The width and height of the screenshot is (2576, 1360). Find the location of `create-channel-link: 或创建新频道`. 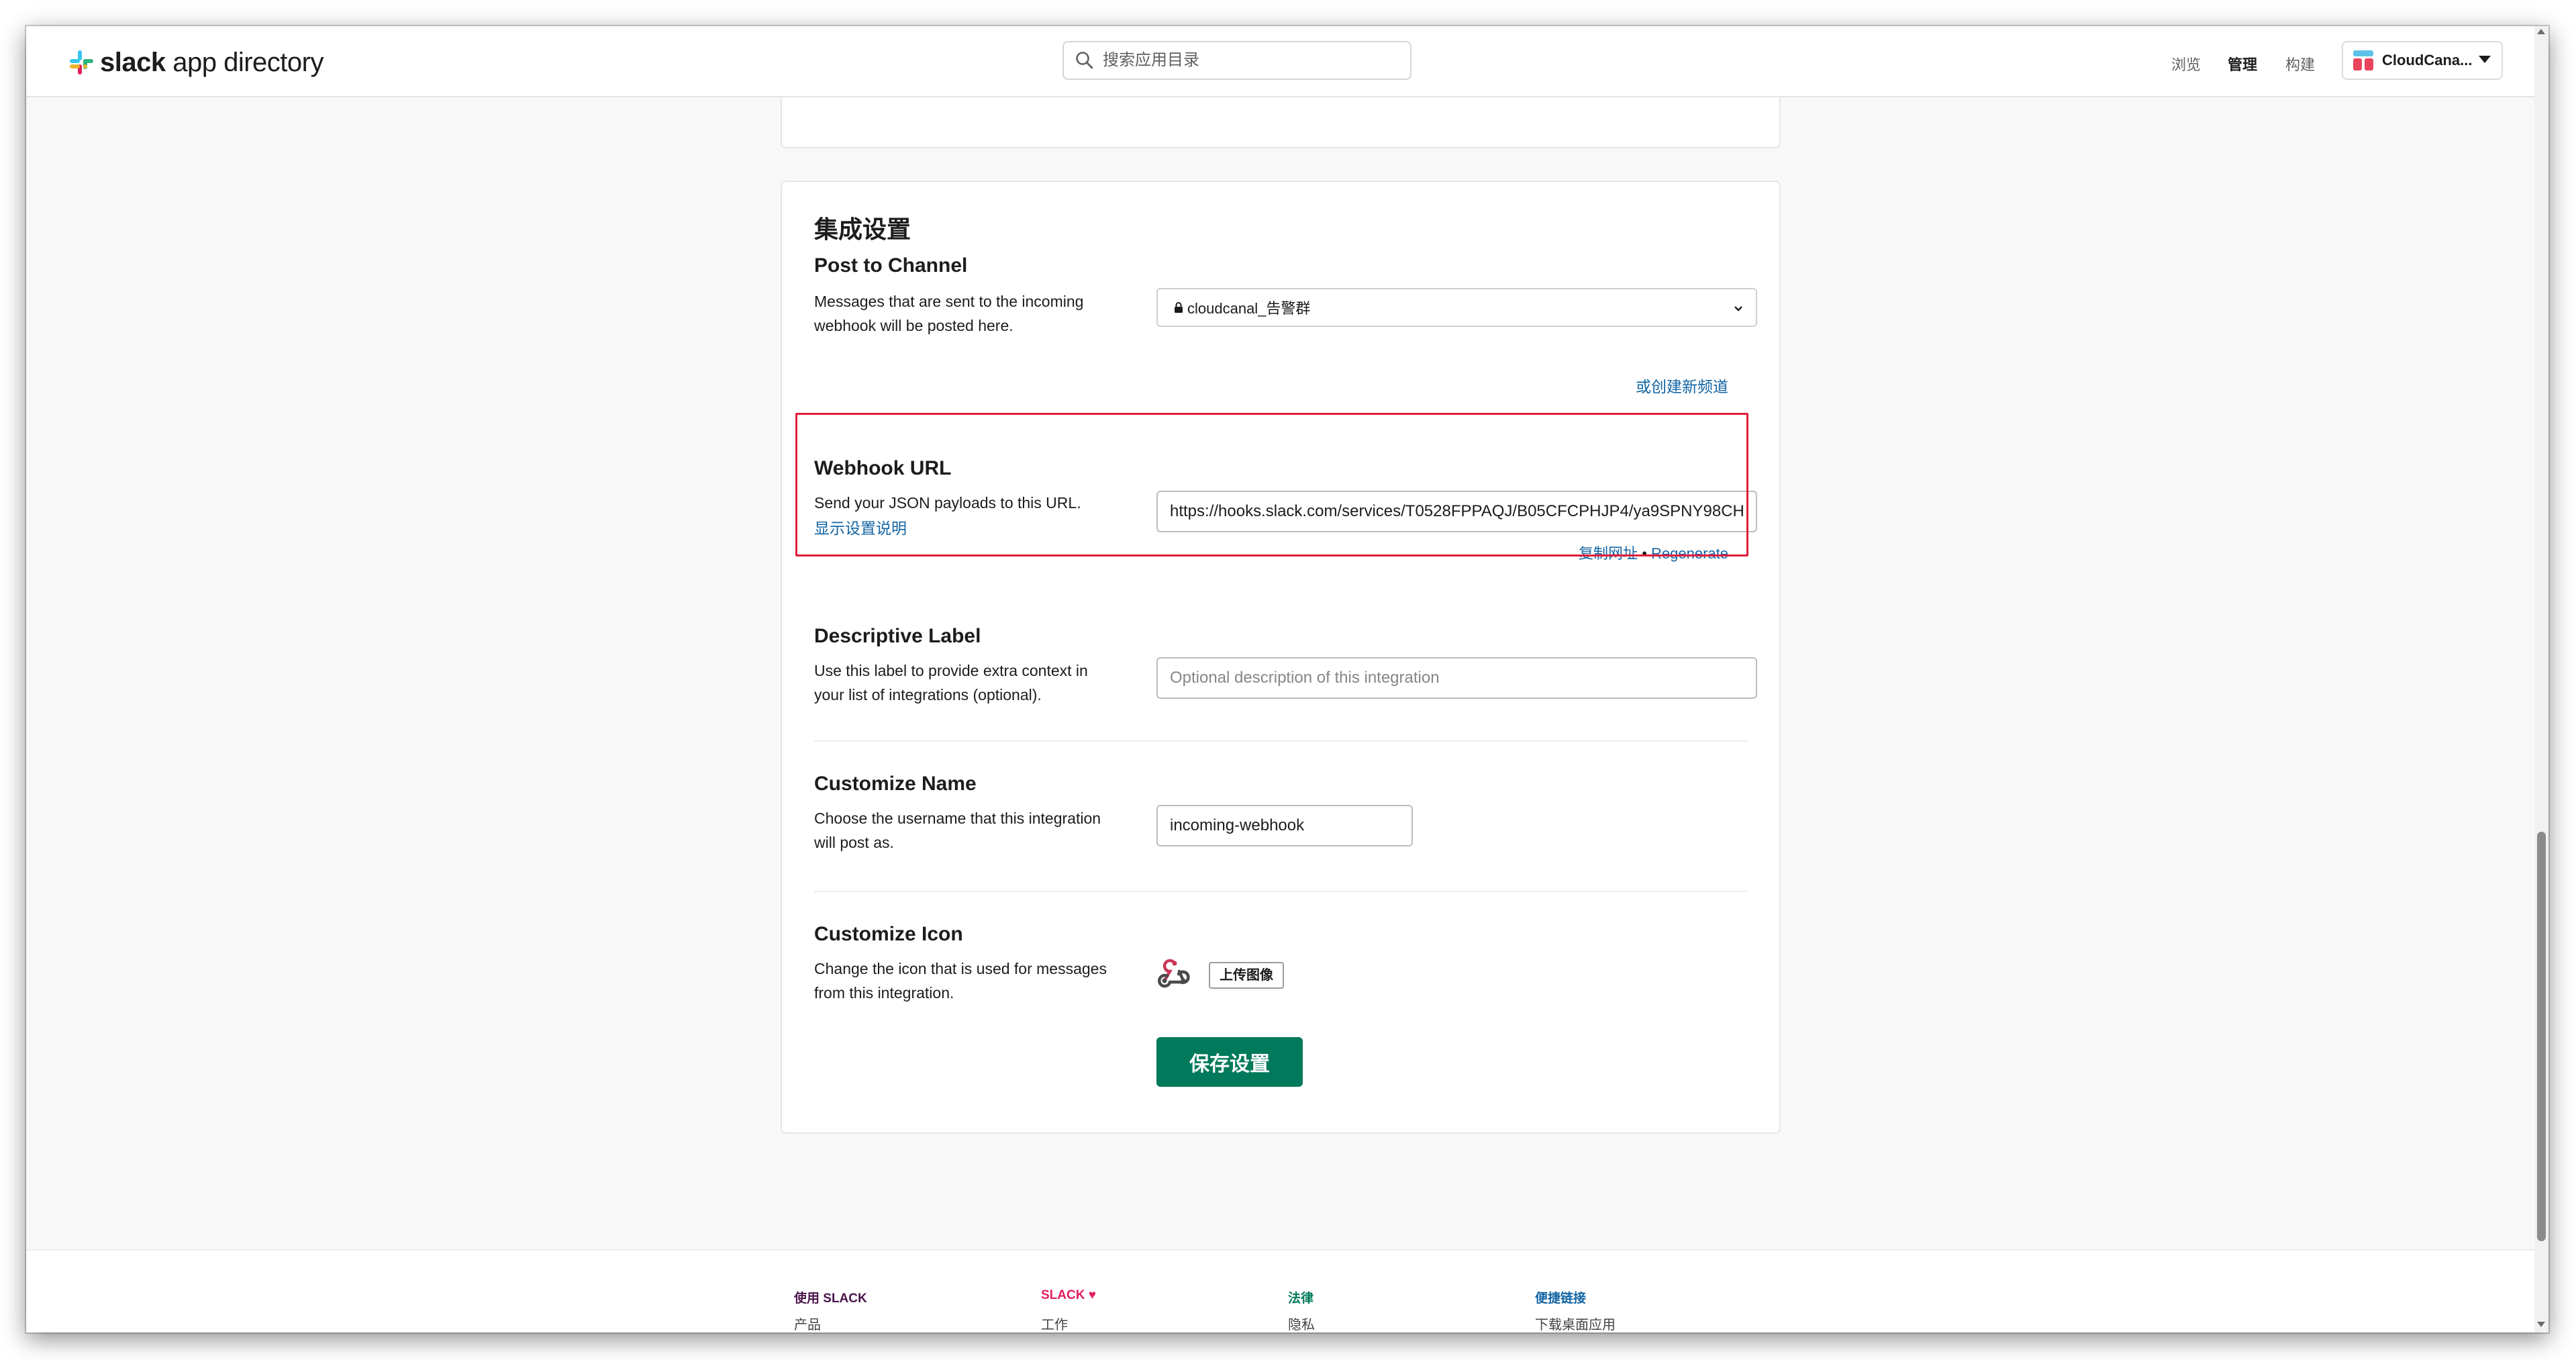

create-channel-link: 或创建新频道 is located at coordinates (1682, 385).